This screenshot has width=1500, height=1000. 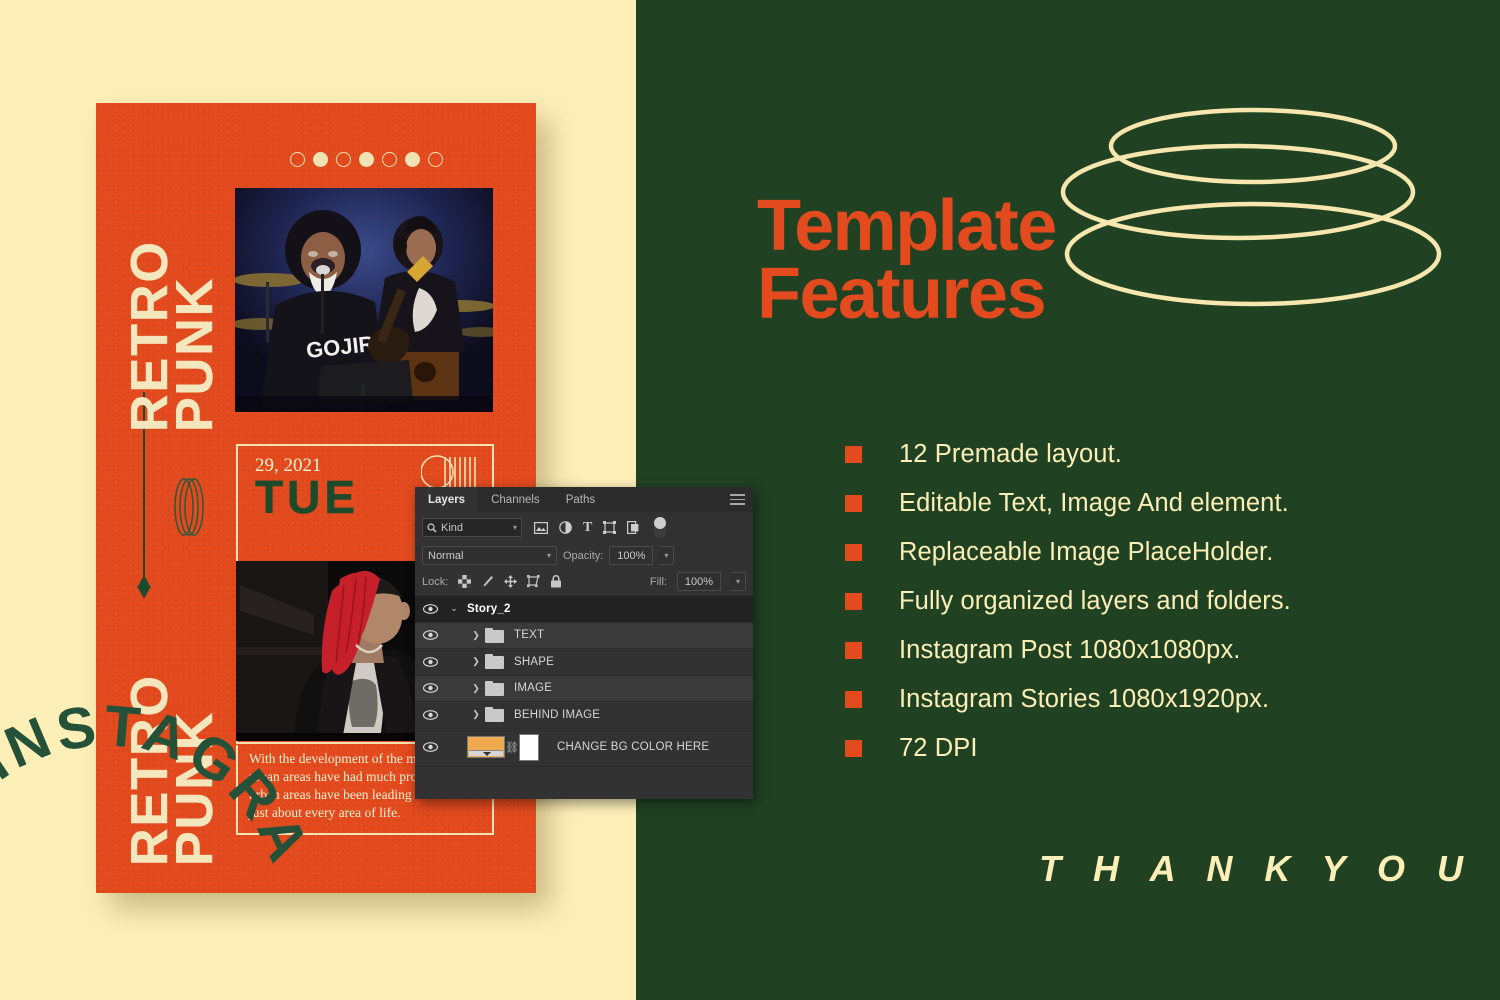 What do you see at coordinates (486, 747) in the screenshot?
I see `layer-thumbnail` at bounding box center [486, 747].